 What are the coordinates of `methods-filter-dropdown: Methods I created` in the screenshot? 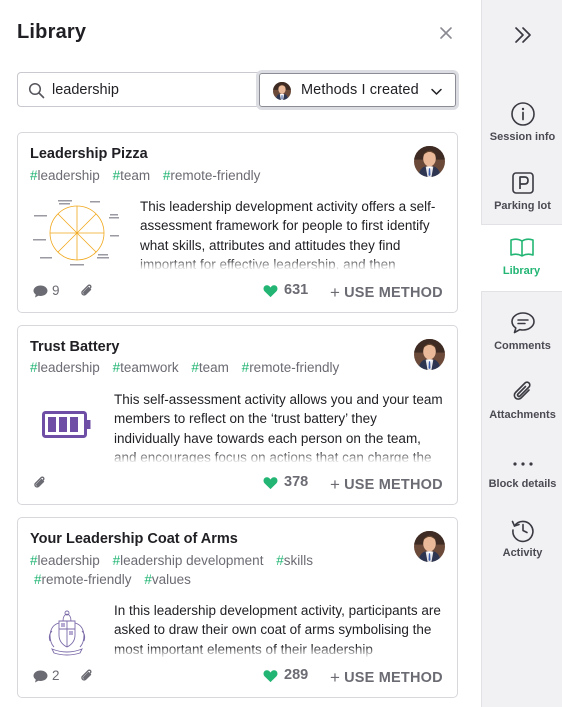 It's located at (357, 90).